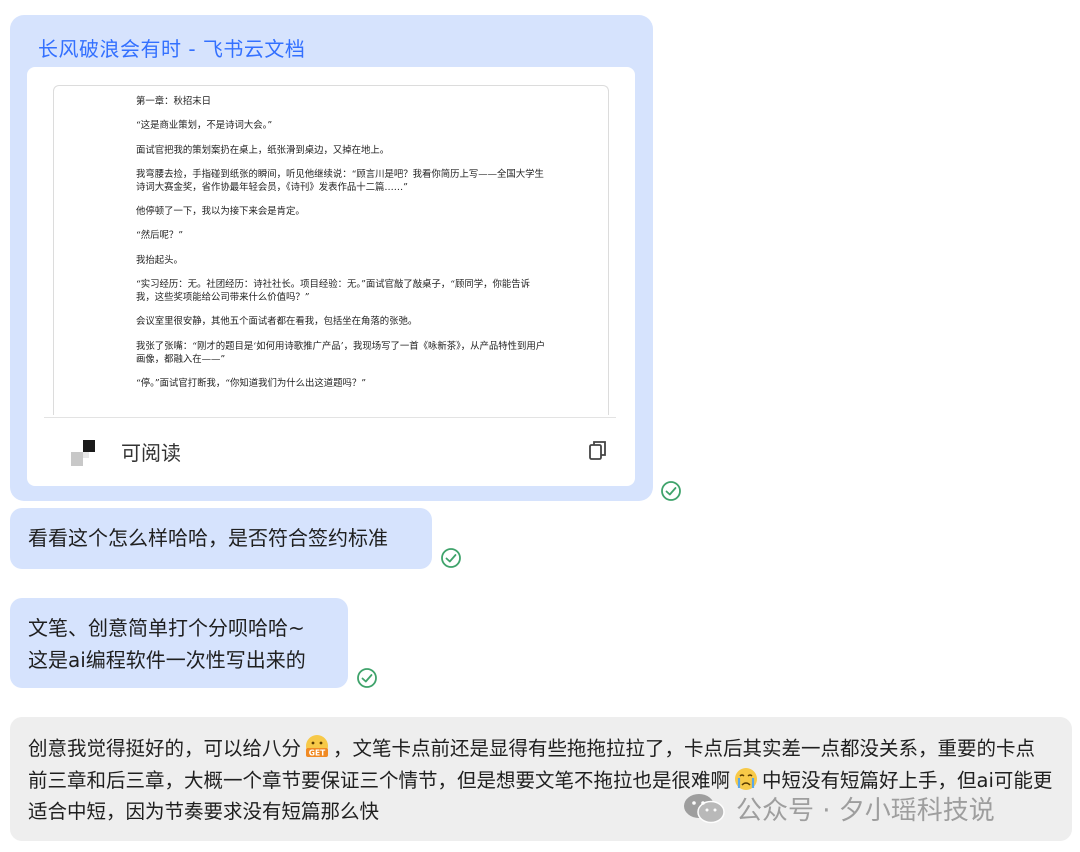 This screenshot has width=1080, height=852. Describe the element at coordinates (171, 47) in the screenshot. I see `doc-card-title: 长风破浪会有时 - 飞书云文档` at that location.